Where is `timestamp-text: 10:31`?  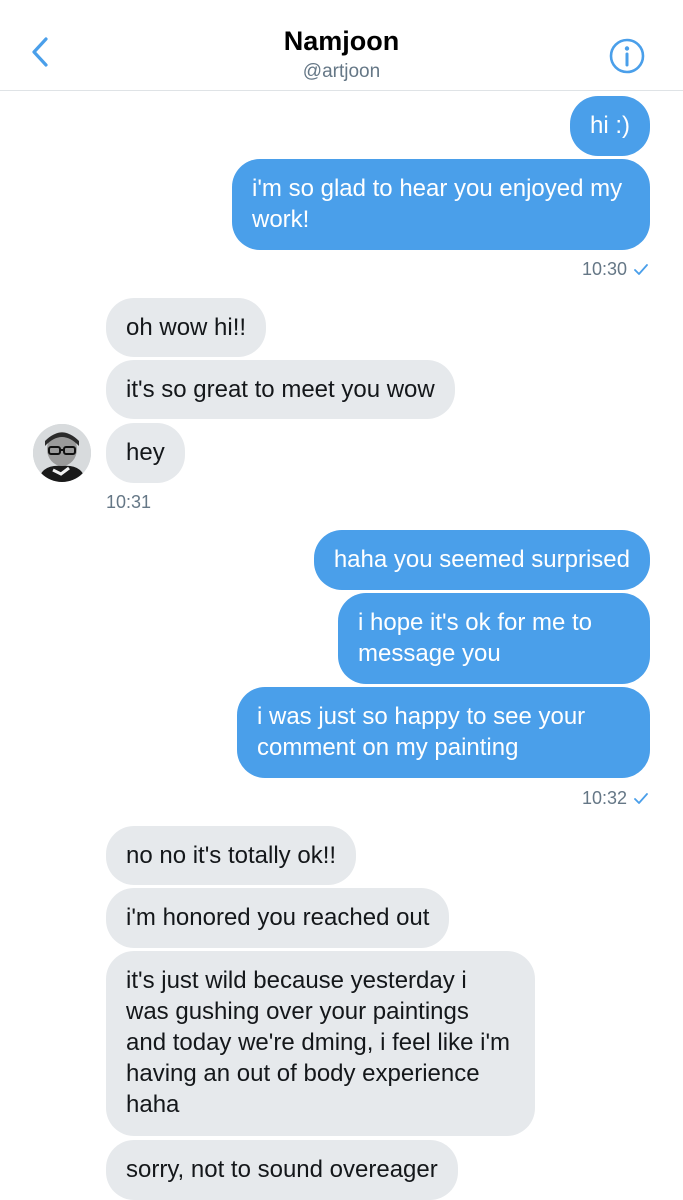 timestamp-text: 10:31 is located at coordinates (129, 502).